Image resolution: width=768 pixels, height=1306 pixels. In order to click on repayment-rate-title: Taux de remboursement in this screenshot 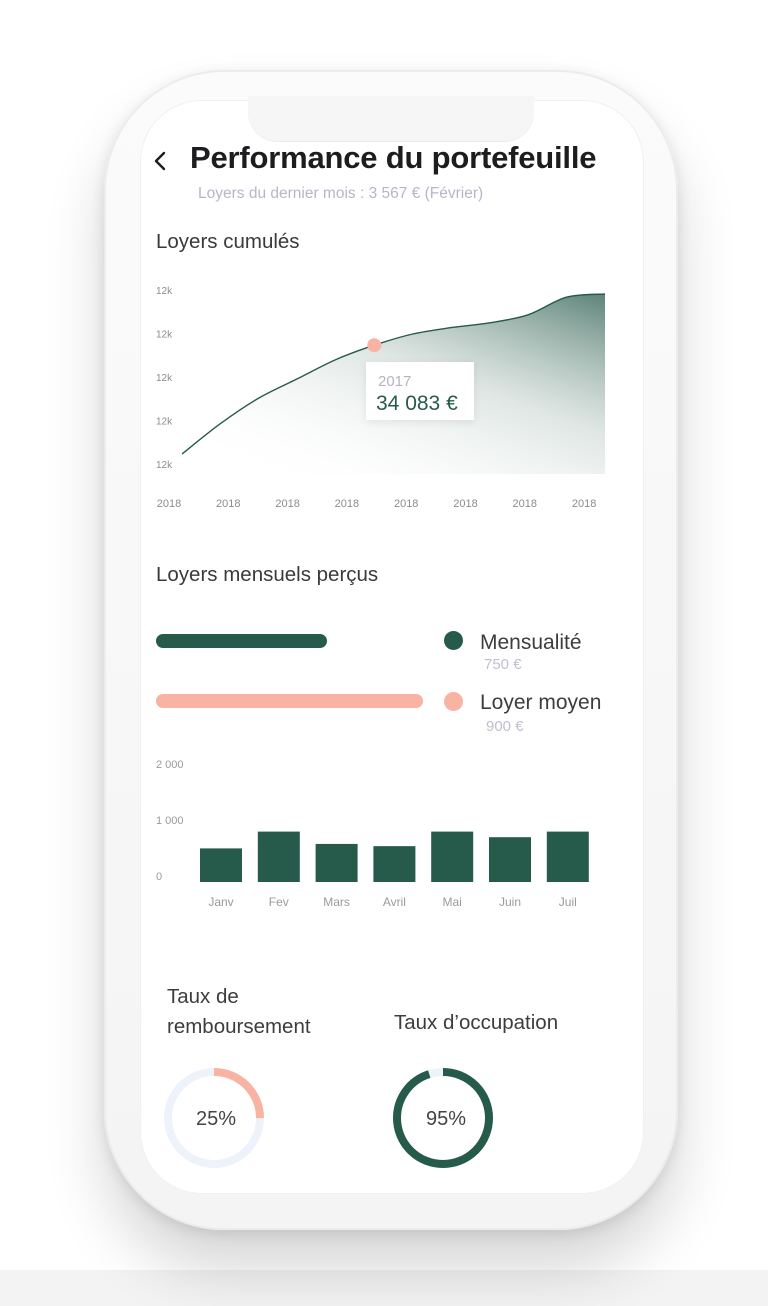, I will do `click(239, 1011)`.